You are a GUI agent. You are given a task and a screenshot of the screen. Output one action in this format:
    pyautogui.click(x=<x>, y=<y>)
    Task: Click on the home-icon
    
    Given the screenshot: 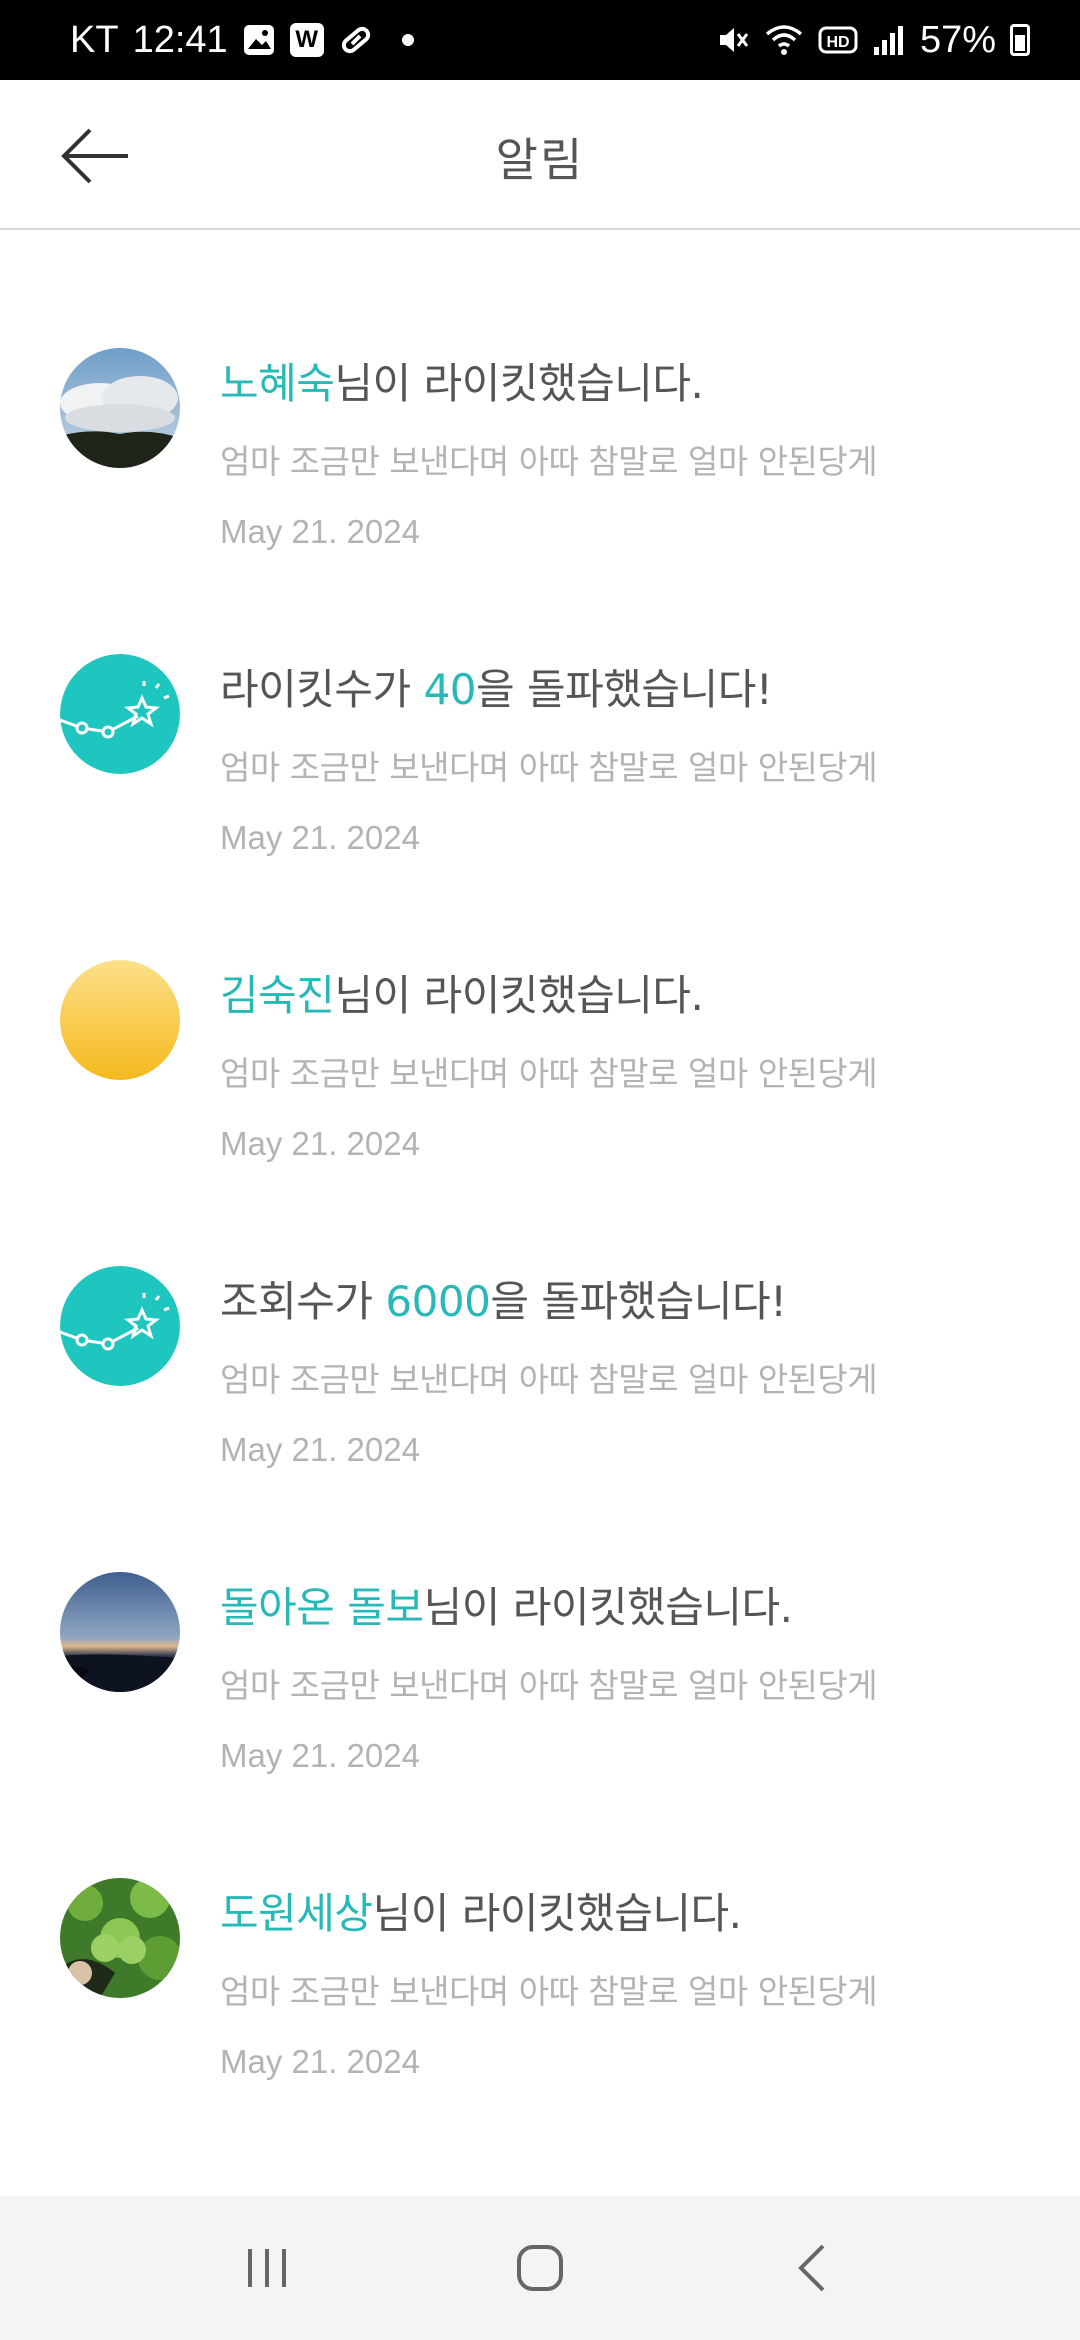 What is the action you would take?
    pyautogui.click(x=539, y=2268)
    